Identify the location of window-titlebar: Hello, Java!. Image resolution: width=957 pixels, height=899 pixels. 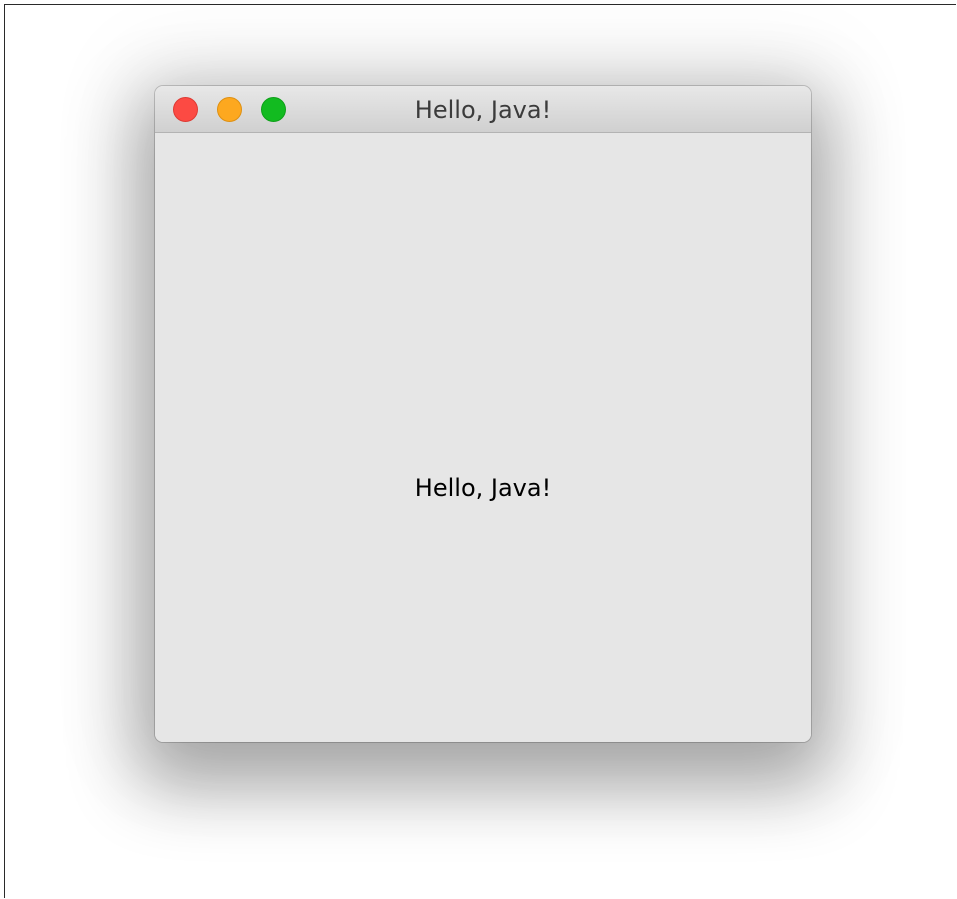
(483, 109).